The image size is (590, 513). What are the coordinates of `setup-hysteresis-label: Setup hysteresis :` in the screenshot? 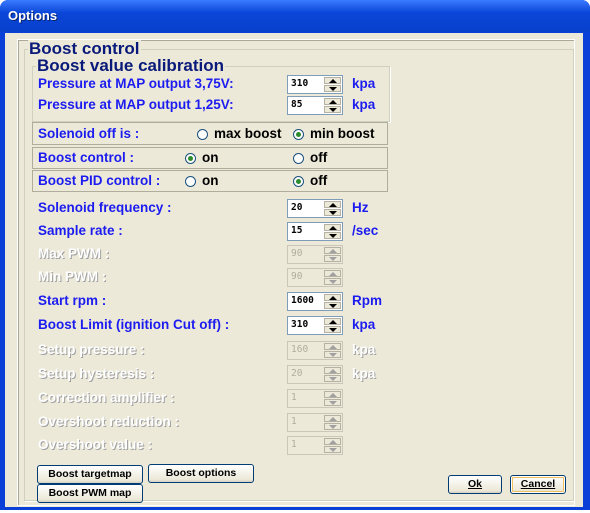 It's located at (96, 373).